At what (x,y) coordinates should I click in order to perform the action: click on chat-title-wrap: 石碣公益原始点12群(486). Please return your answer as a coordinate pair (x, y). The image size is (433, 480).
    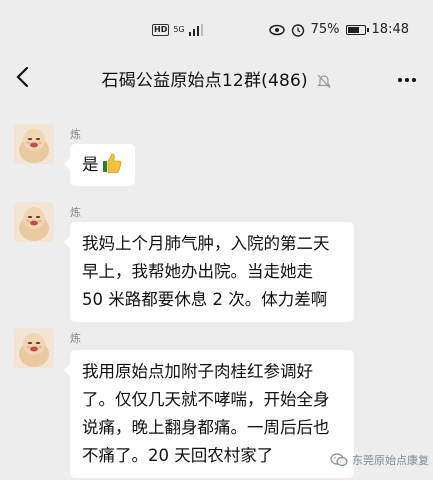
    Looking at the image, I should click on (216, 78).